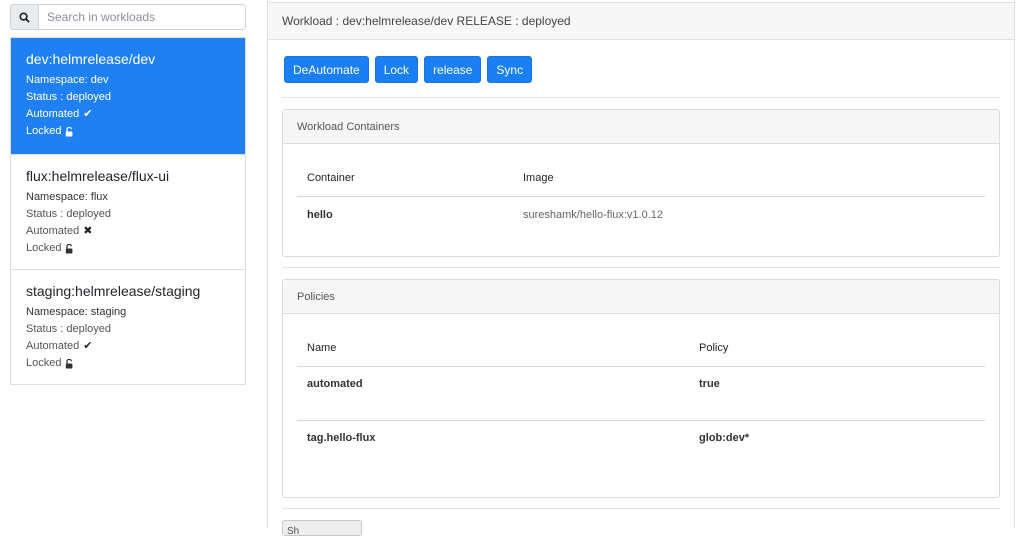 The image size is (1024, 539). What do you see at coordinates (98, 176) in the screenshot?
I see `workload-title: flux:helmrelease/flux-ui` at bounding box center [98, 176].